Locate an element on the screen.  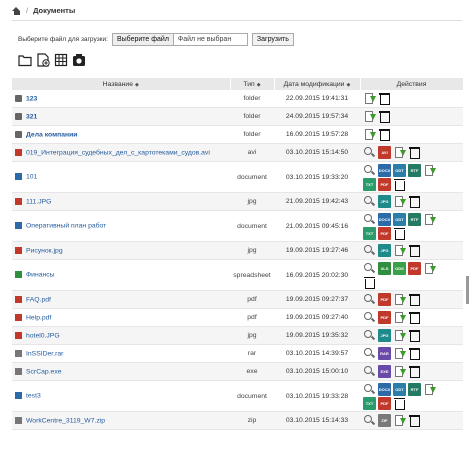
zip-convert-icon: ZIP is located at coordinates (384, 420).